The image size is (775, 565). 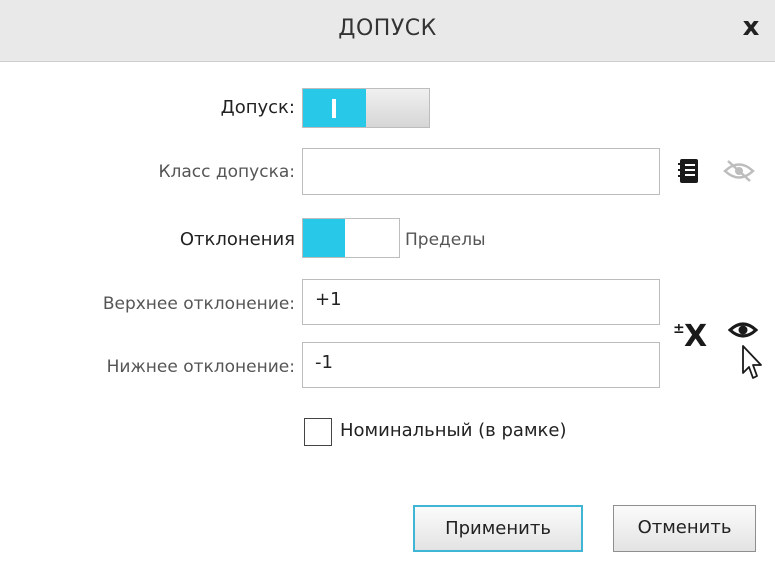 I want to click on apply-button: Применить, so click(x=498, y=528).